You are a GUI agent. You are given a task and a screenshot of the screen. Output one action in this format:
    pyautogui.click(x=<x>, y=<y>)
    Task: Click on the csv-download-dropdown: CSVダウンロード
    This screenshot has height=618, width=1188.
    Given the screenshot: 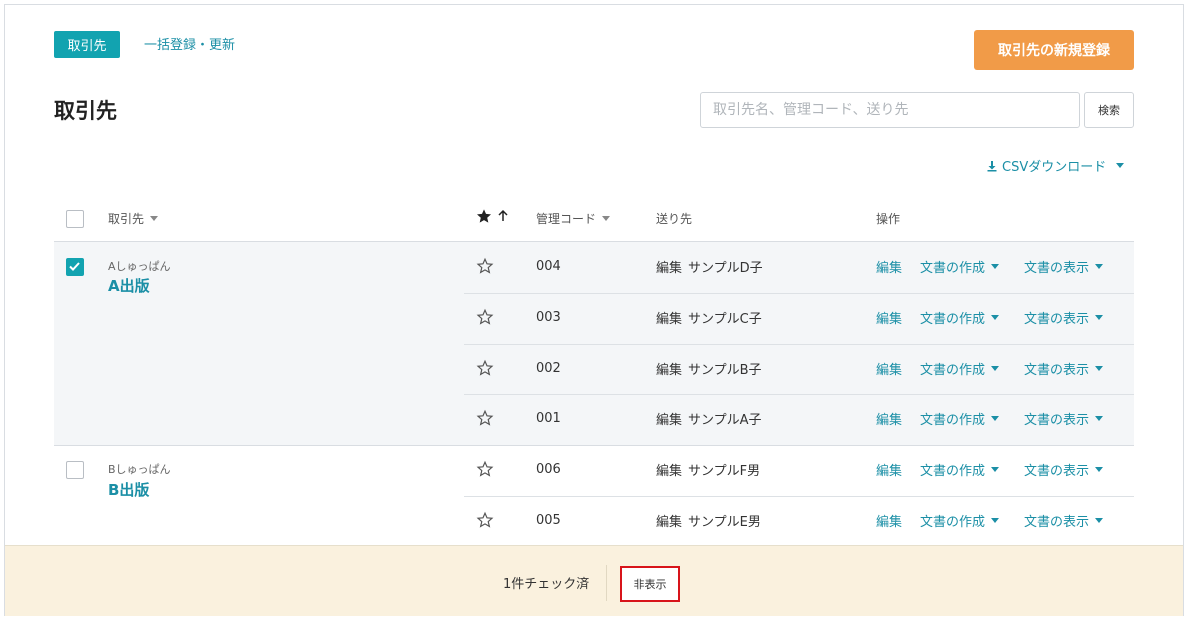 What is the action you would take?
    pyautogui.click(x=1055, y=165)
    